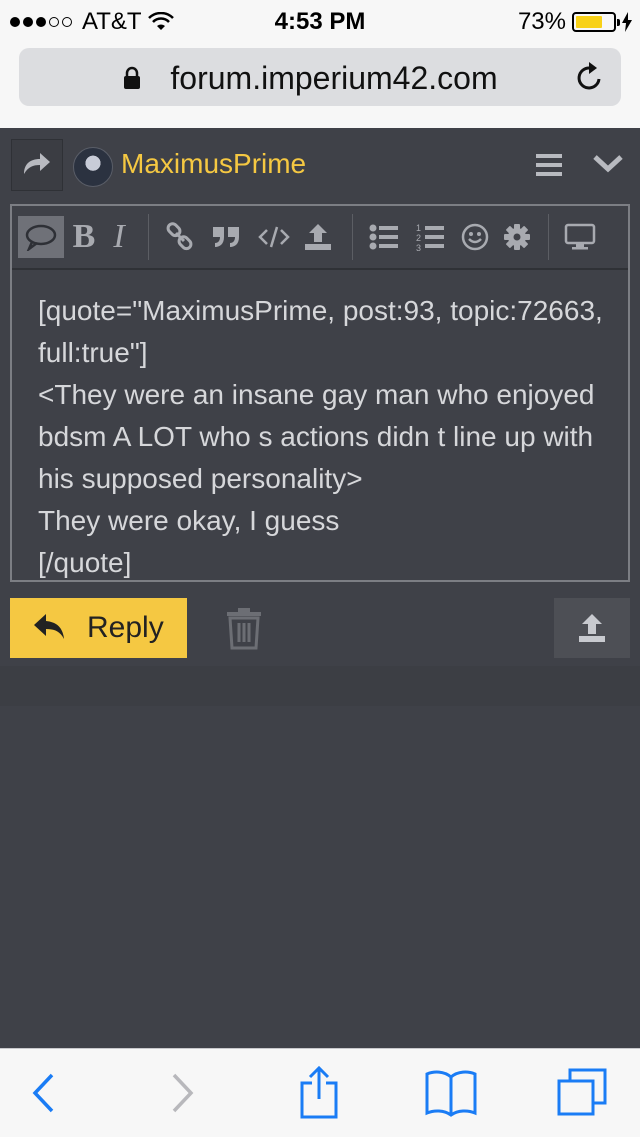 This screenshot has width=640, height=1137. Describe the element at coordinates (119, 237) in the screenshot. I see `italic-button: I` at that location.